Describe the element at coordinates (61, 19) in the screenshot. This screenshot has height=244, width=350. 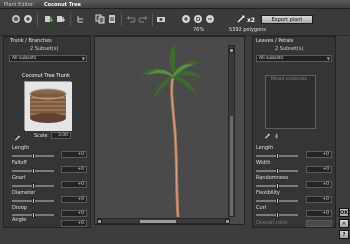
I see `add-leaf-icon` at that location.